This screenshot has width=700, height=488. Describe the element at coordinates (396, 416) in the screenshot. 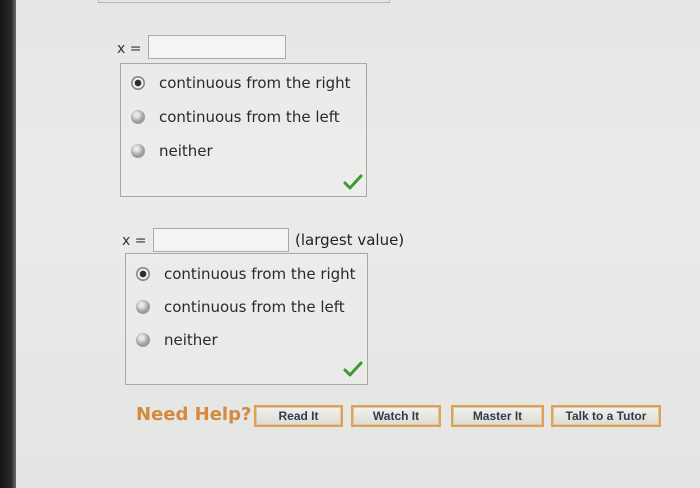

I see `watch-it-button: Watch It` at that location.